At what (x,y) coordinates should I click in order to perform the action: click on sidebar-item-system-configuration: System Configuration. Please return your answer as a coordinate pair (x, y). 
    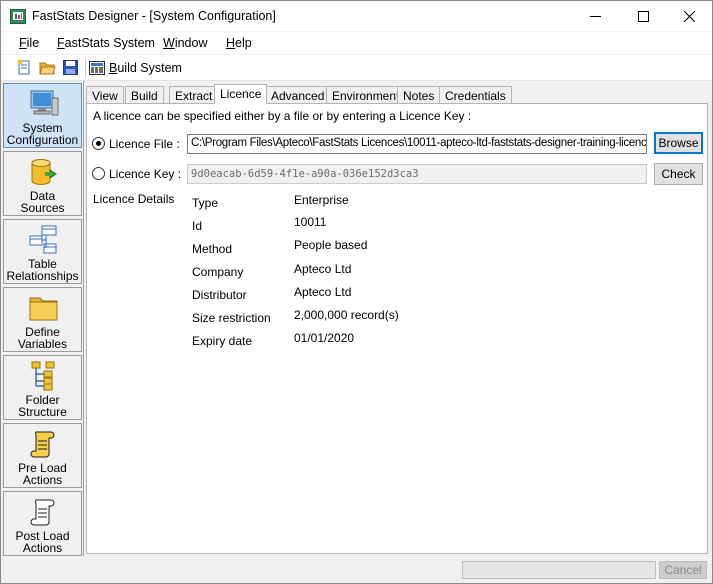
    Looking at the image, I should click on (42, 115).